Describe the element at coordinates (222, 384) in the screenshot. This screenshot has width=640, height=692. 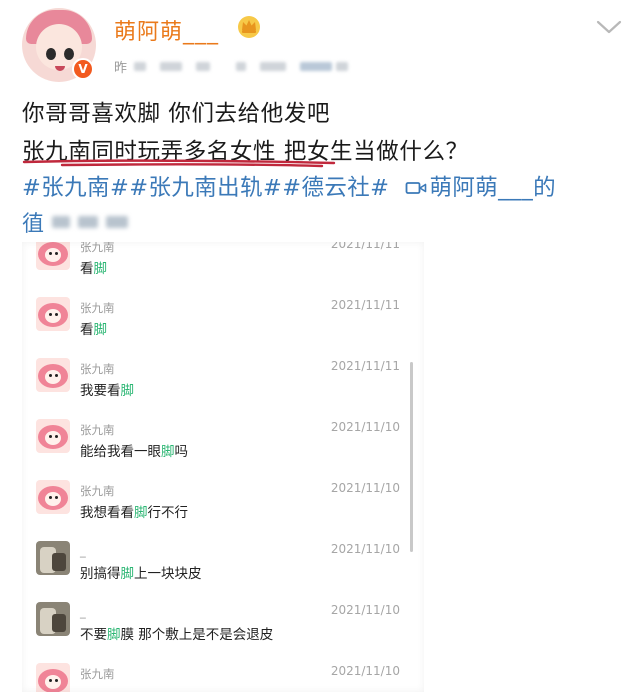
I see `chat-message: 张九南 2021/11/11 我要看脚` at that location.